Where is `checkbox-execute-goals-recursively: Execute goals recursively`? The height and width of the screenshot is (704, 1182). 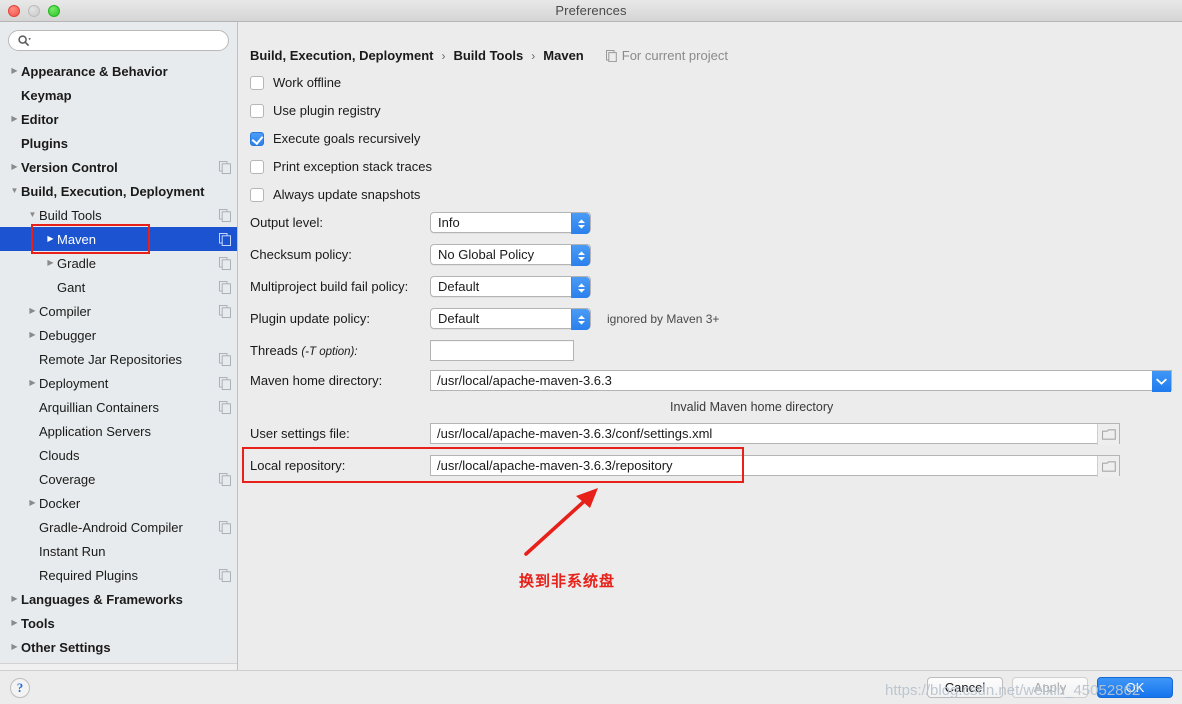
checkbox-execute-goals-recursively: Execute goals recursively is located at coordinates (335, 138).